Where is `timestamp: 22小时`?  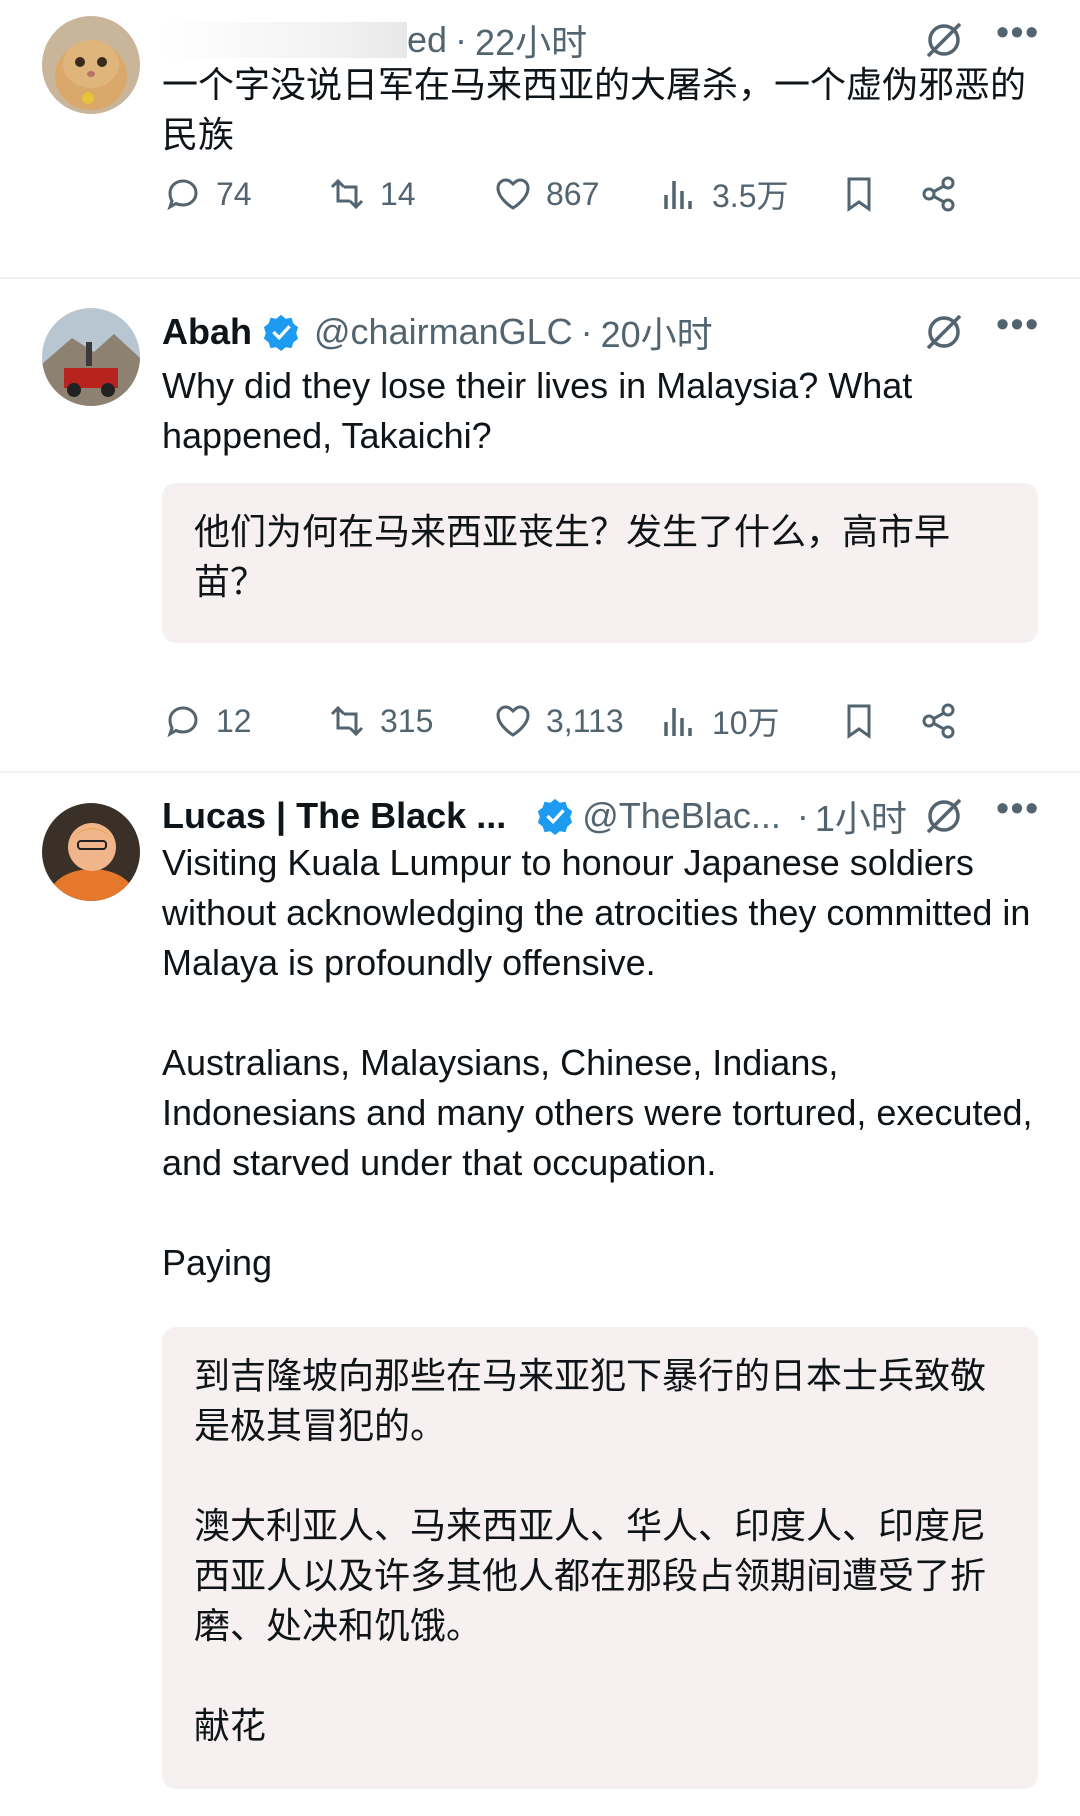
timestamp: 22小时 is located at coordinates (531, 40).